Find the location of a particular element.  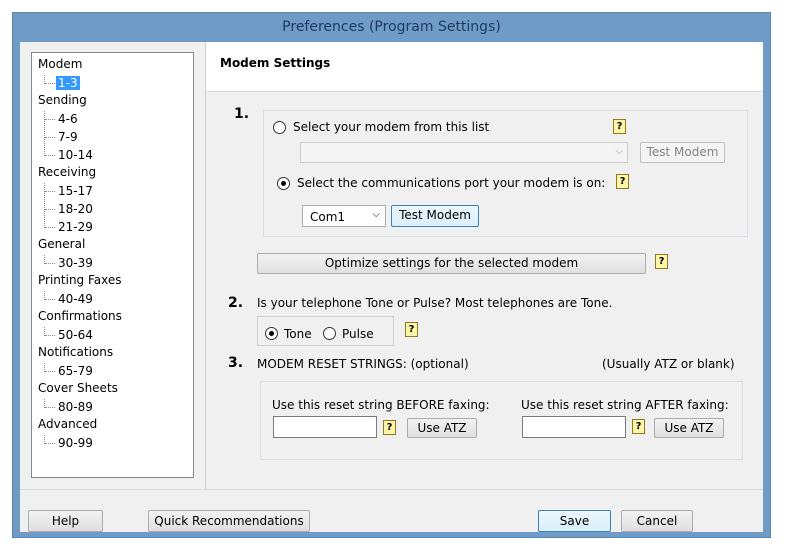

tone-label: Tone is located at coordinates (298, 334).